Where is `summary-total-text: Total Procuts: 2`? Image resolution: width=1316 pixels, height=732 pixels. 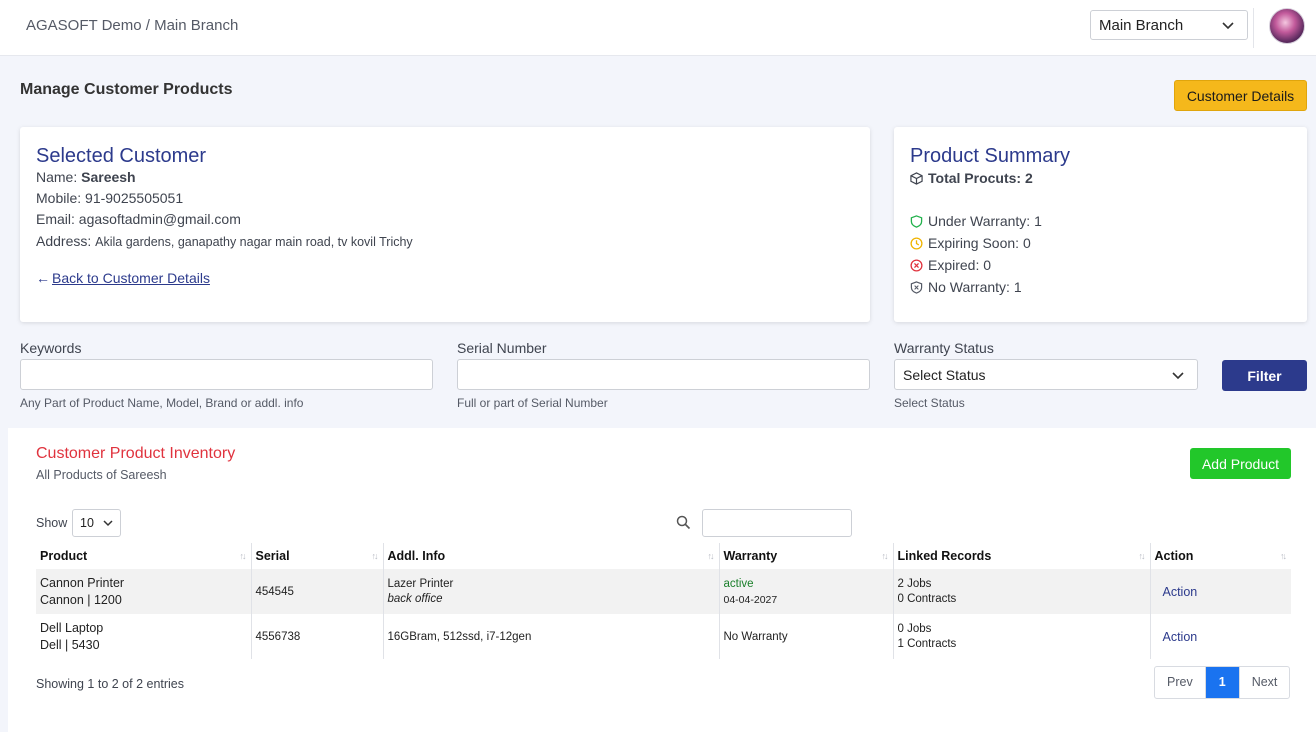 summary-total-text: Total Procuts: 2 is located at coordinates (980, 178).